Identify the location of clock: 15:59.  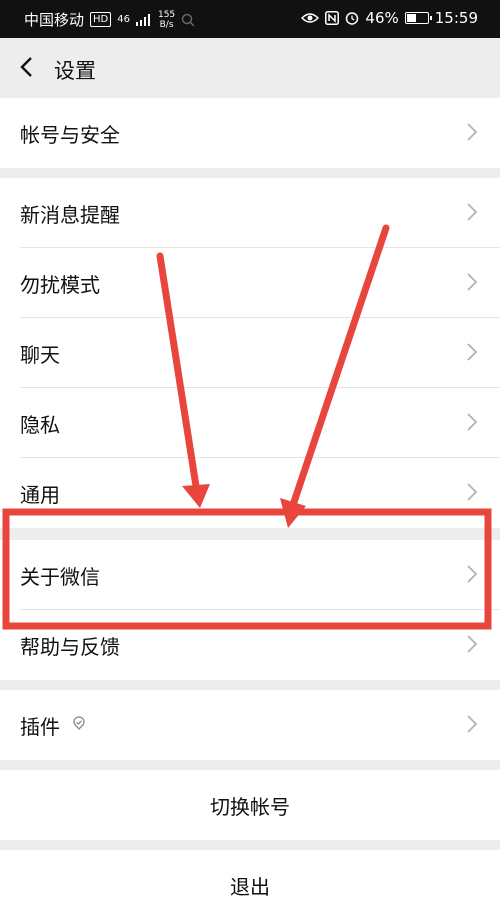
(456, 18).